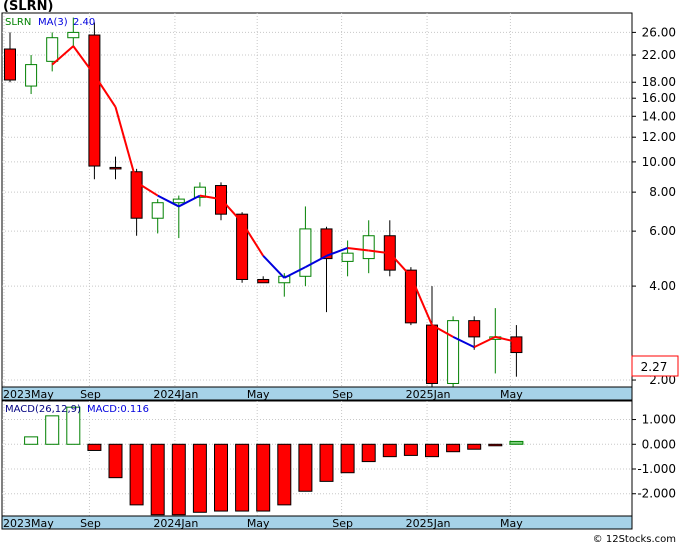  What do you see at coordinates (28, 7) in the screenshot?
I see `chart-title: (SLRN)` at bounding box center [28, 7].